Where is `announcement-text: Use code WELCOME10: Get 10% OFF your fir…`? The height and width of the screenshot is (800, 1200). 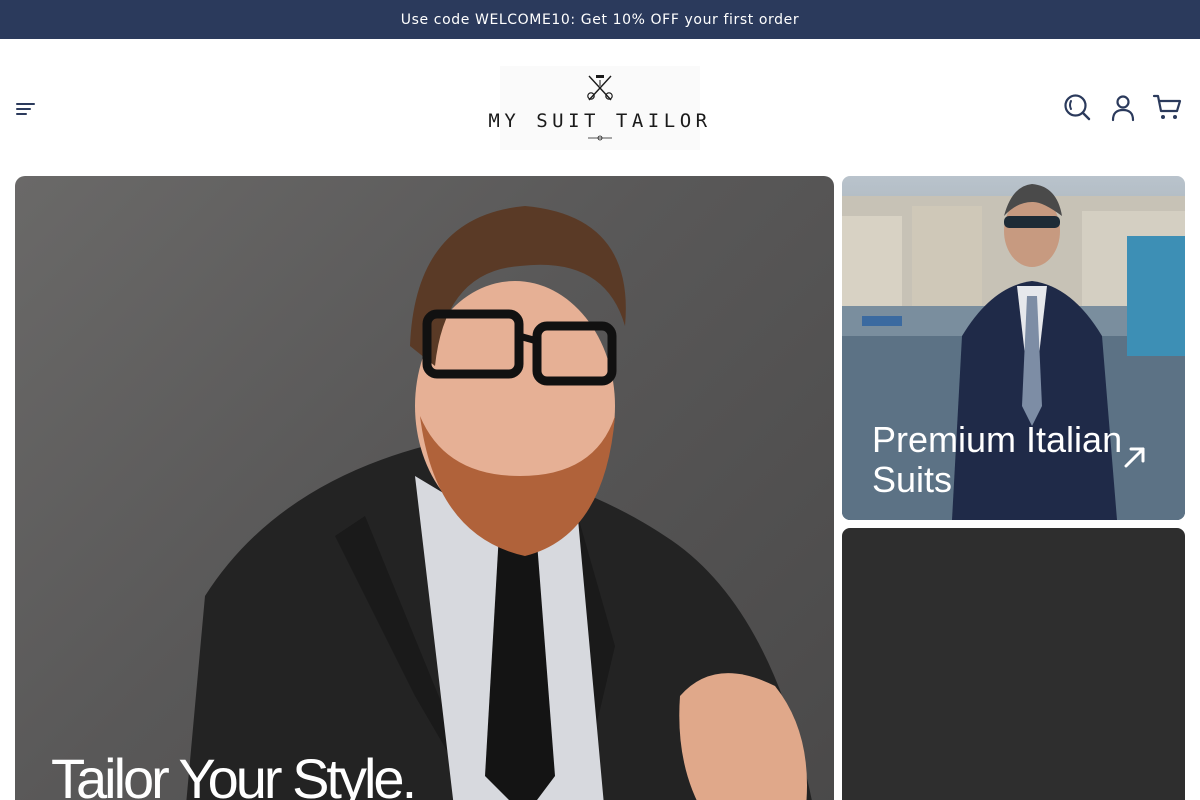 announcement-text: Use code WELCOME10: Get 10% OFF your fir… is located at coordinates (600, 19).